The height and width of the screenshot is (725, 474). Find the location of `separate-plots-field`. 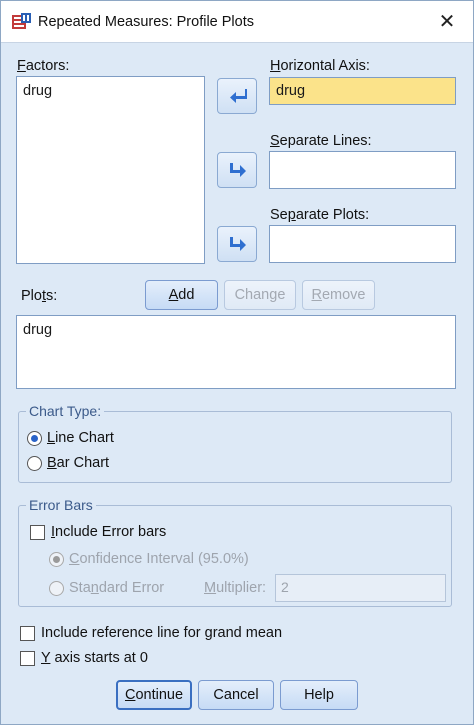

separate-plots-field is located at coordinates (362, 244).